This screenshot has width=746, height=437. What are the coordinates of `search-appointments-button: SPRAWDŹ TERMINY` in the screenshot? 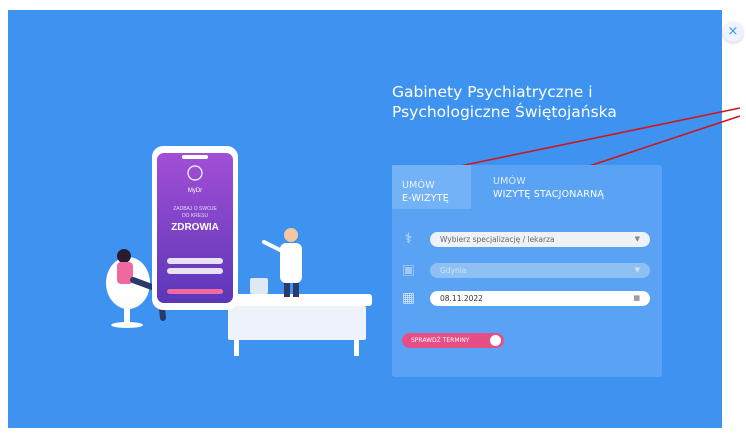 It's located at (453, 340).